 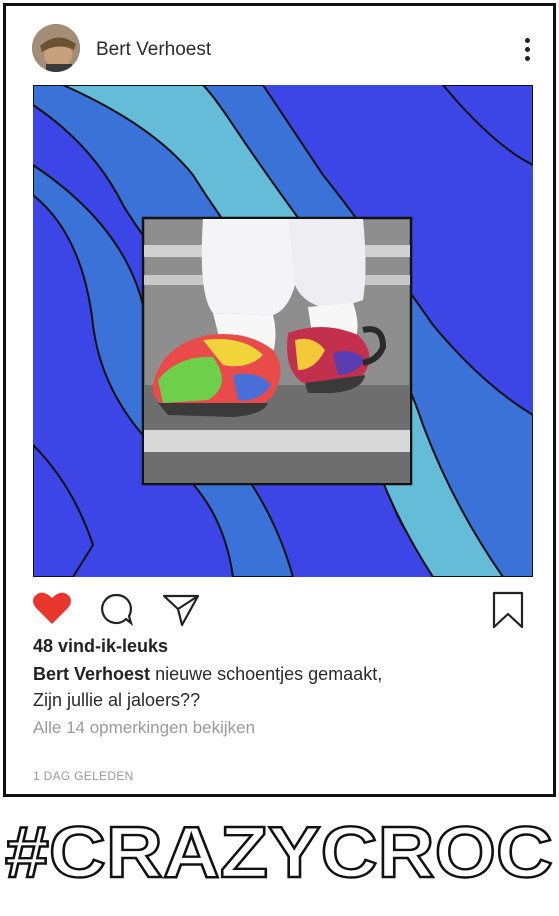 What do you see at coordinates (116, 611) in the screenshot?
I see `comment-icon` at bounding box center [116, 611].